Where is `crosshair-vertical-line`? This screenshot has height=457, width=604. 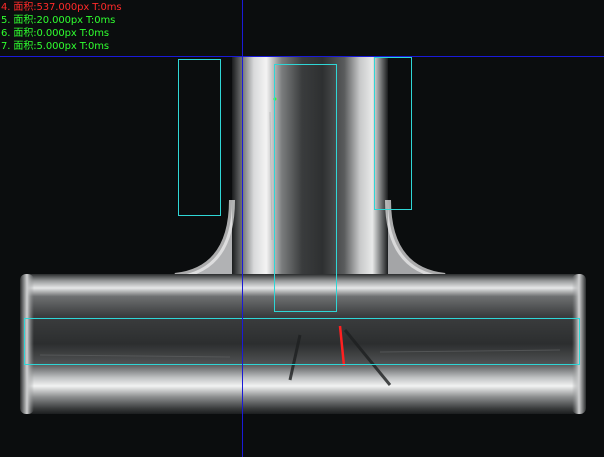
crosshair-vertical-line is located at coordinates (242, 228).